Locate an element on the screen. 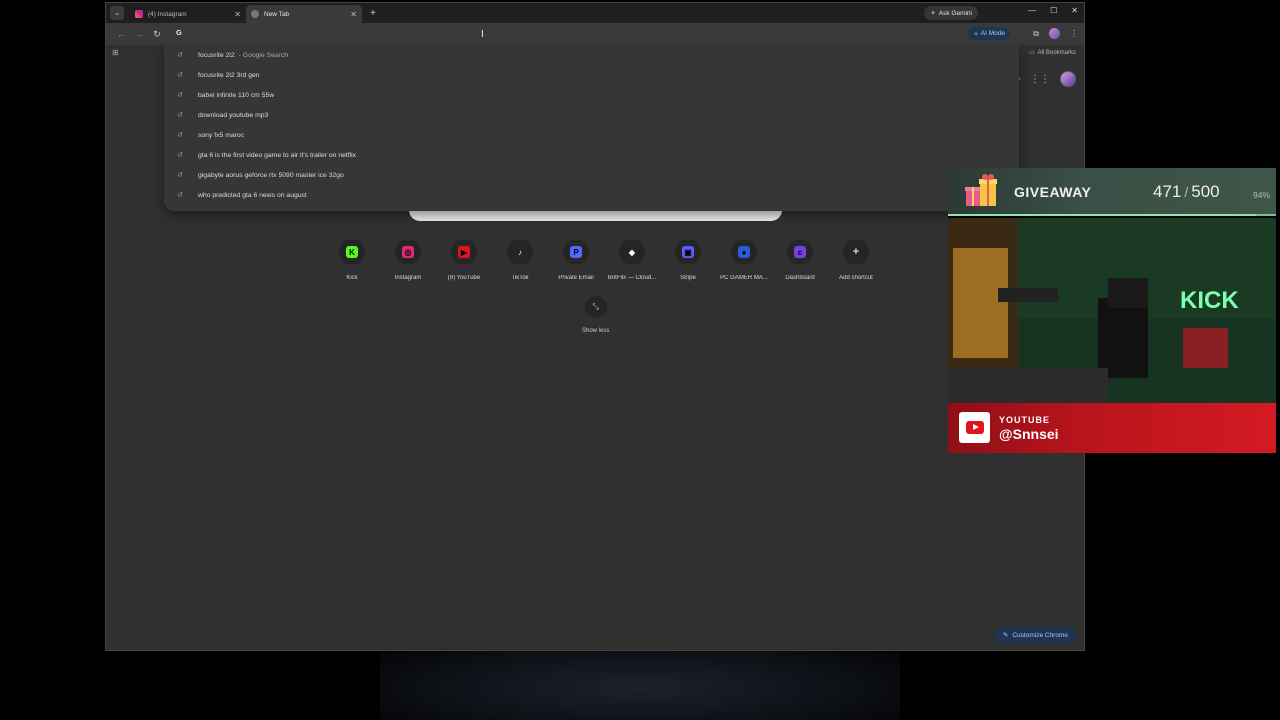 This screenshot has height=720, width=1280. shortcut-tile: K Kick is located at coordinates (352, 260).